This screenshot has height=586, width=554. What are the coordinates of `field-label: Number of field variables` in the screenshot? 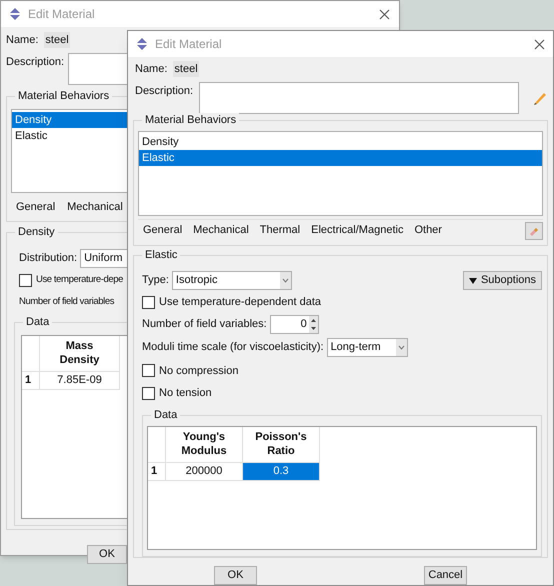 It's located at (66, 302).